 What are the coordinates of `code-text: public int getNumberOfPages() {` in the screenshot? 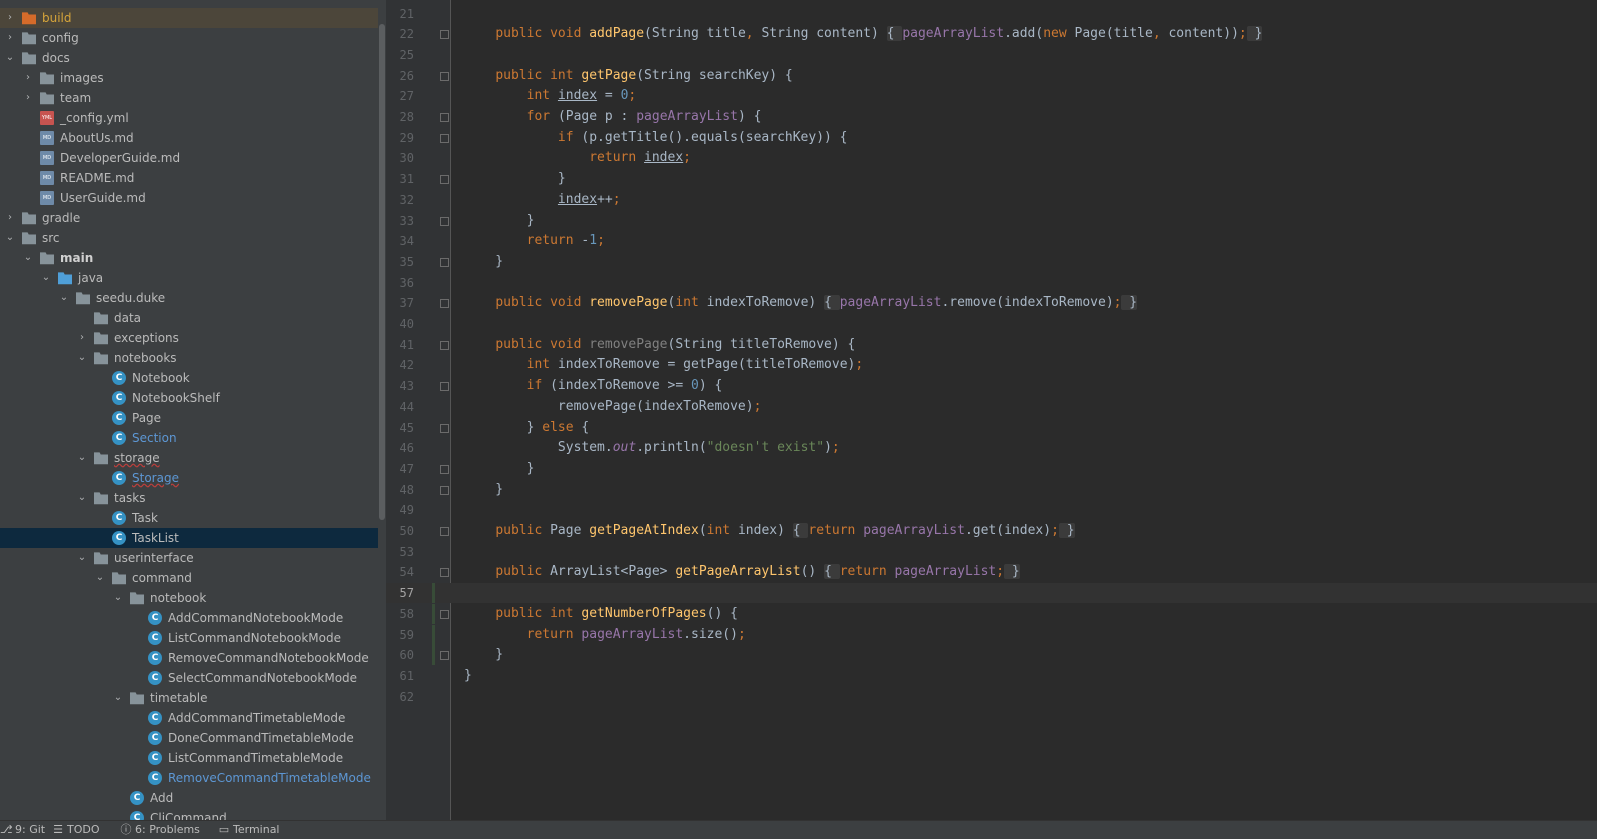 It's located at (601, 614).